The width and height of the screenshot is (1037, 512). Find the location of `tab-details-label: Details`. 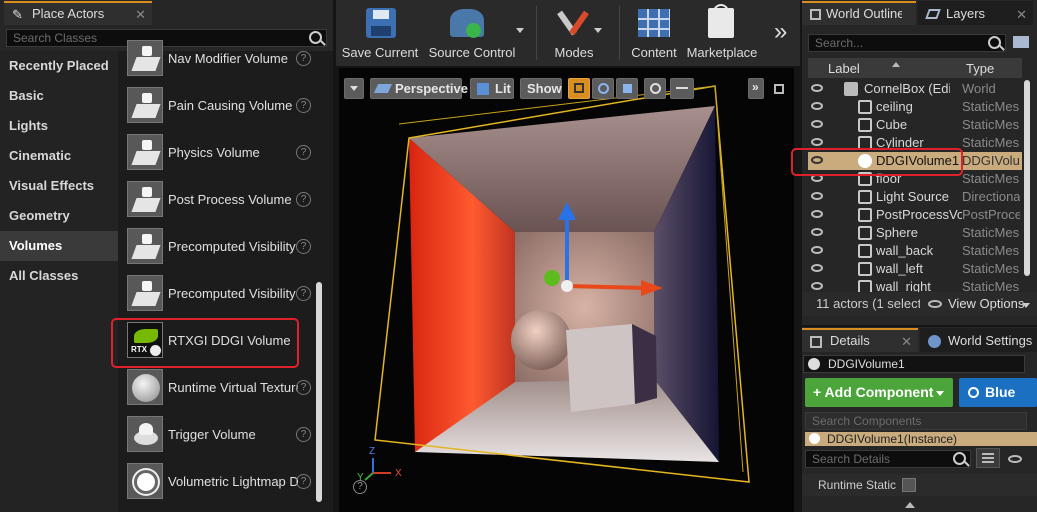

tab-details-label: Details is located at coordinates (850, 340).